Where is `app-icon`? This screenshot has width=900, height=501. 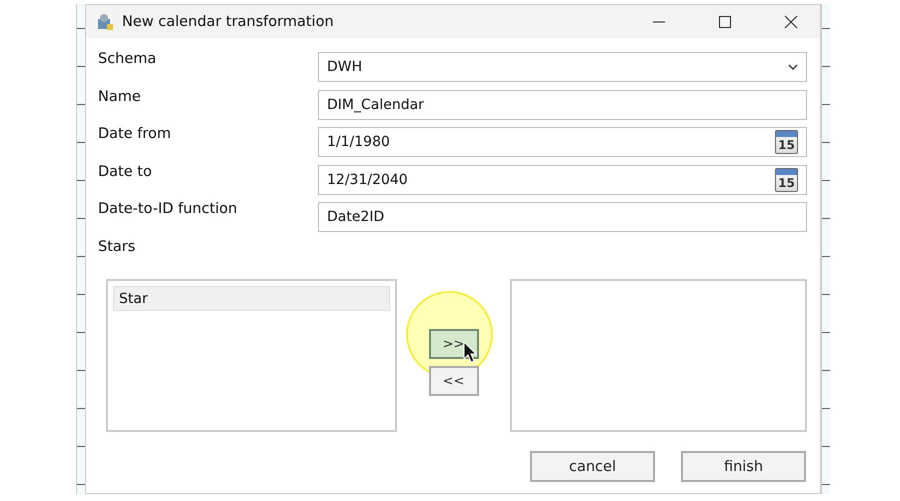 app-icon is located at coordinates (105, 21).